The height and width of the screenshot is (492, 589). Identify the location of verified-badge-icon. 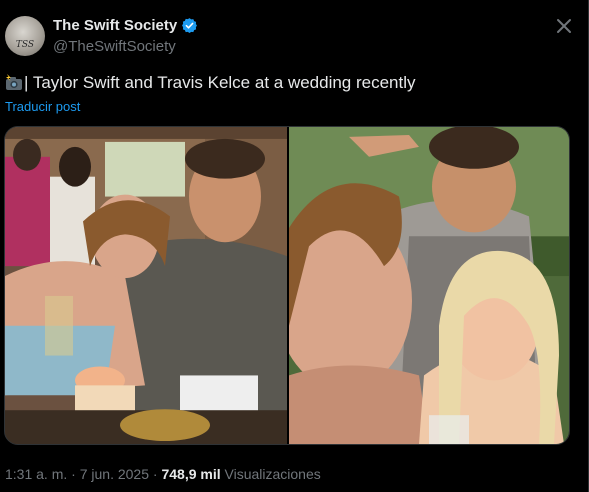
(190, 25).